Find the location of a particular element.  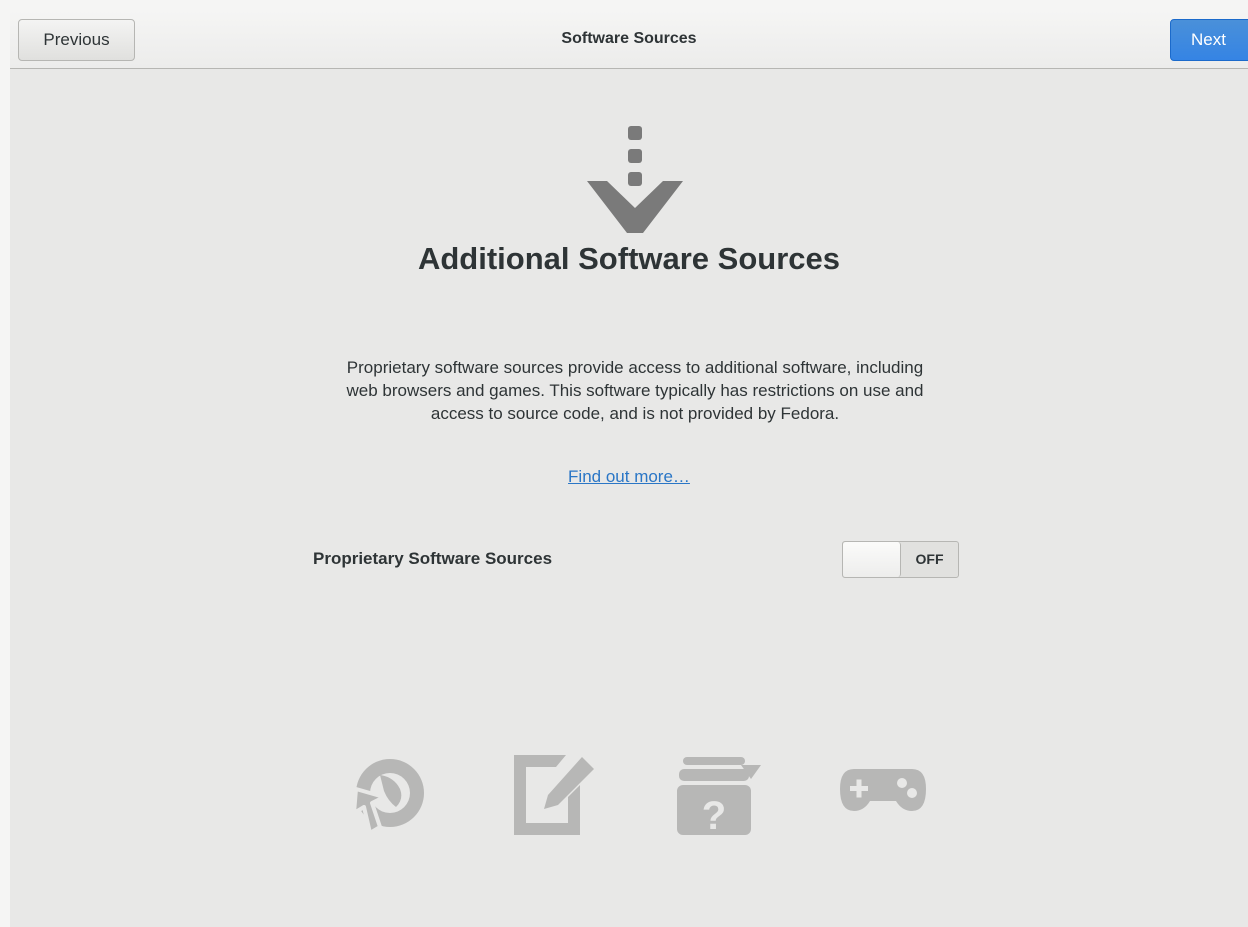

page-title: Additional Software Sources is located at coordinates (628, 258).